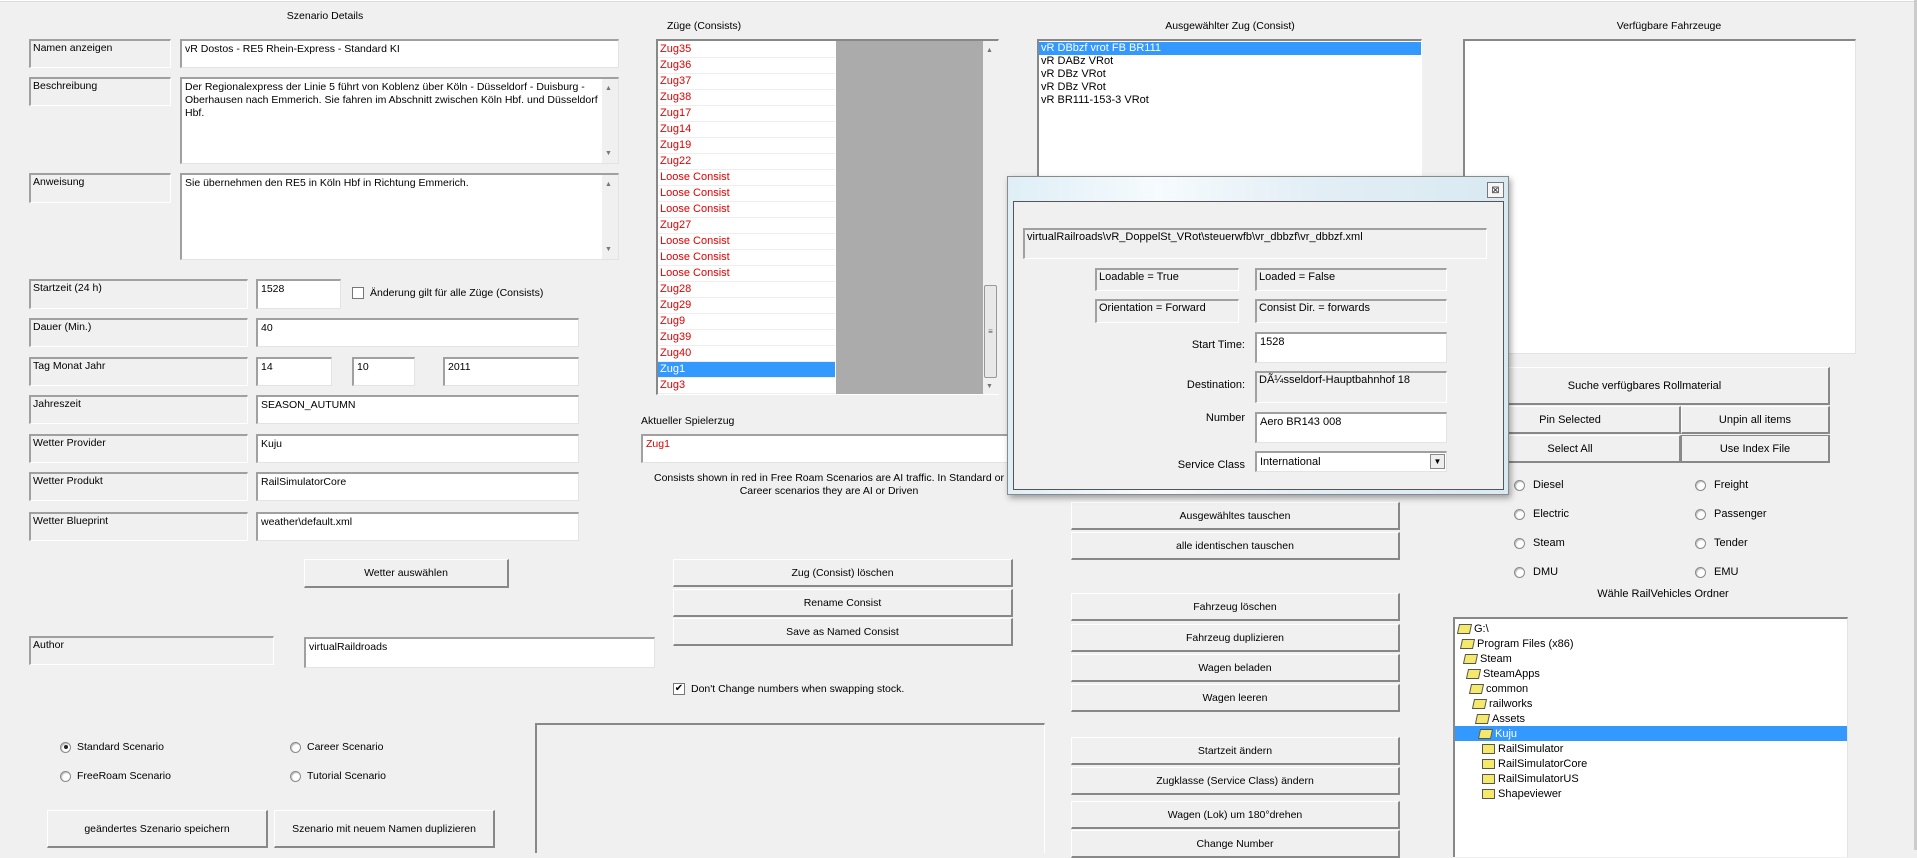  What do you see at coordinates (338, 776) in the screenshot?
I see `radio-tutorial-scenario: Tutorial Scenario` at bounding box center [338, 776].